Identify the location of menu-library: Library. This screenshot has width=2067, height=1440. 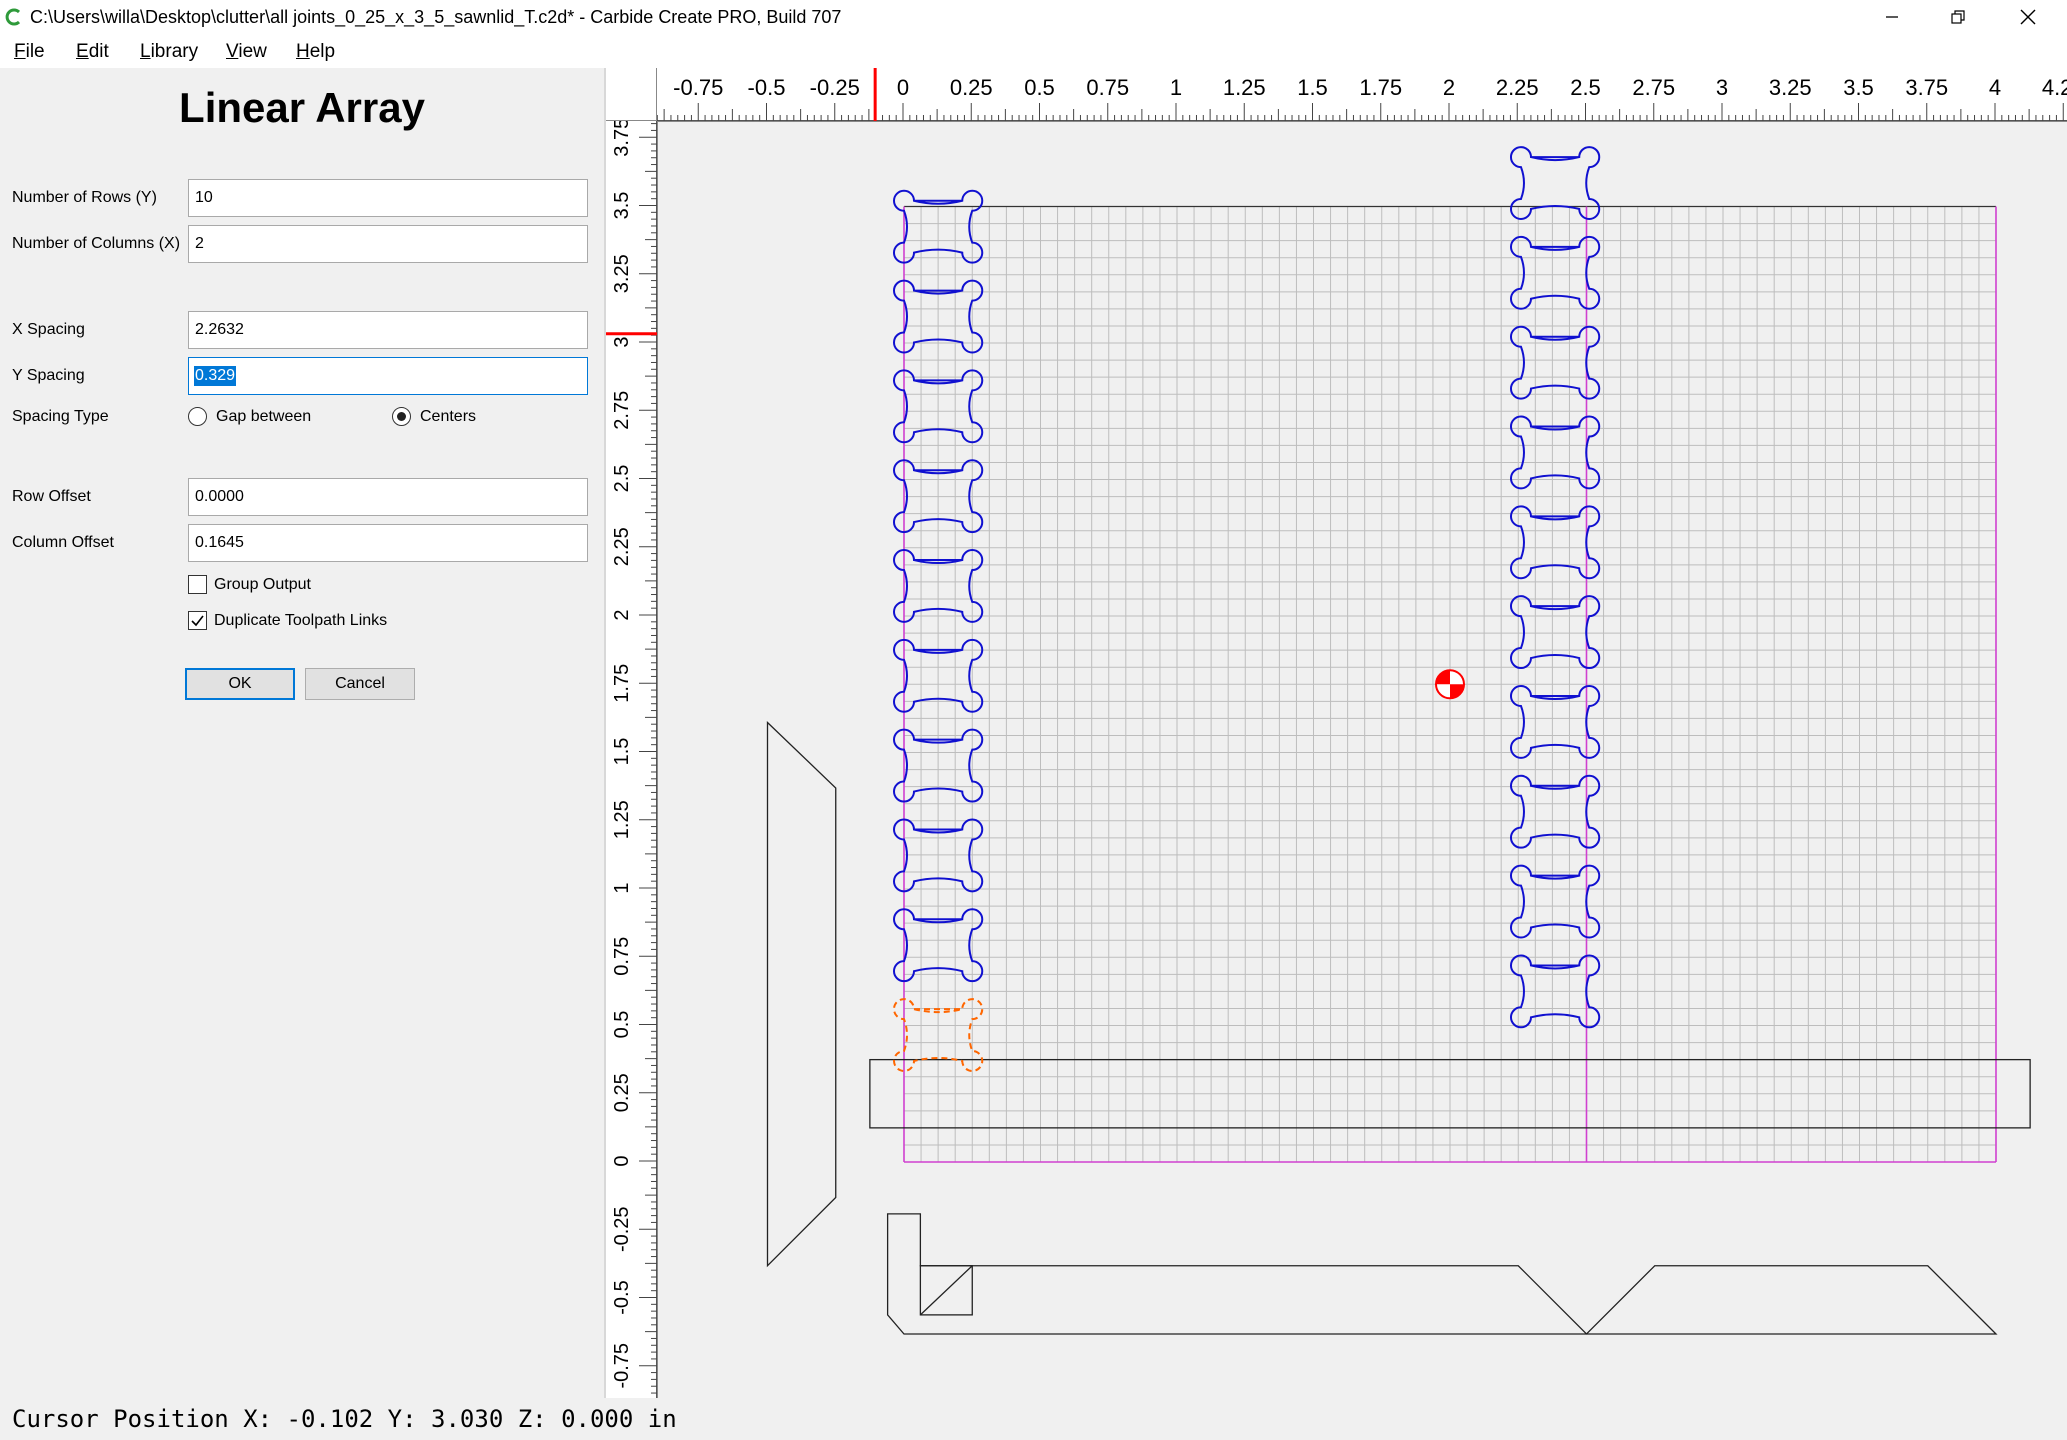
(169, 52).